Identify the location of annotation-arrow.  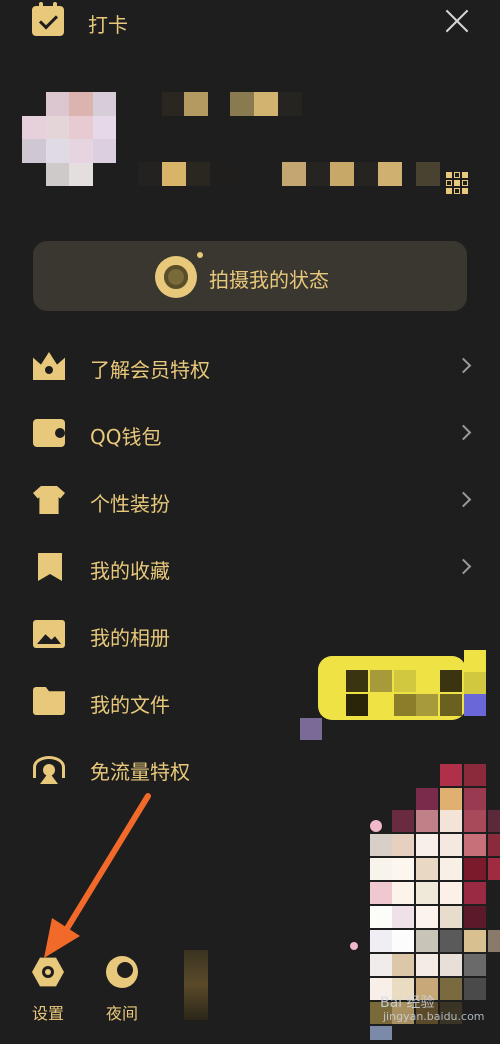
(97, 875).